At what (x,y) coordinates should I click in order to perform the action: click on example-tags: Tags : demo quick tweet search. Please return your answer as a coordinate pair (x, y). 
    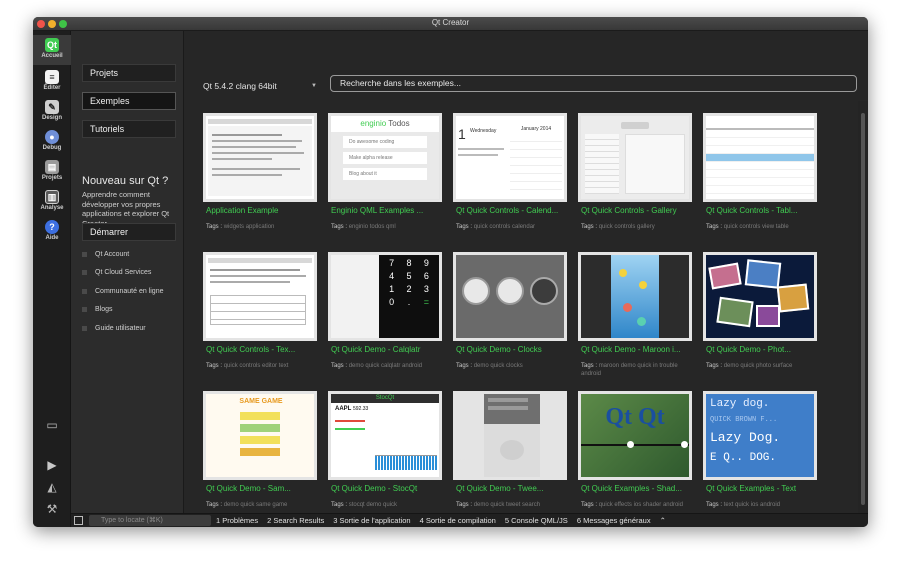
    Looking at the image, I should click on (498, 505).